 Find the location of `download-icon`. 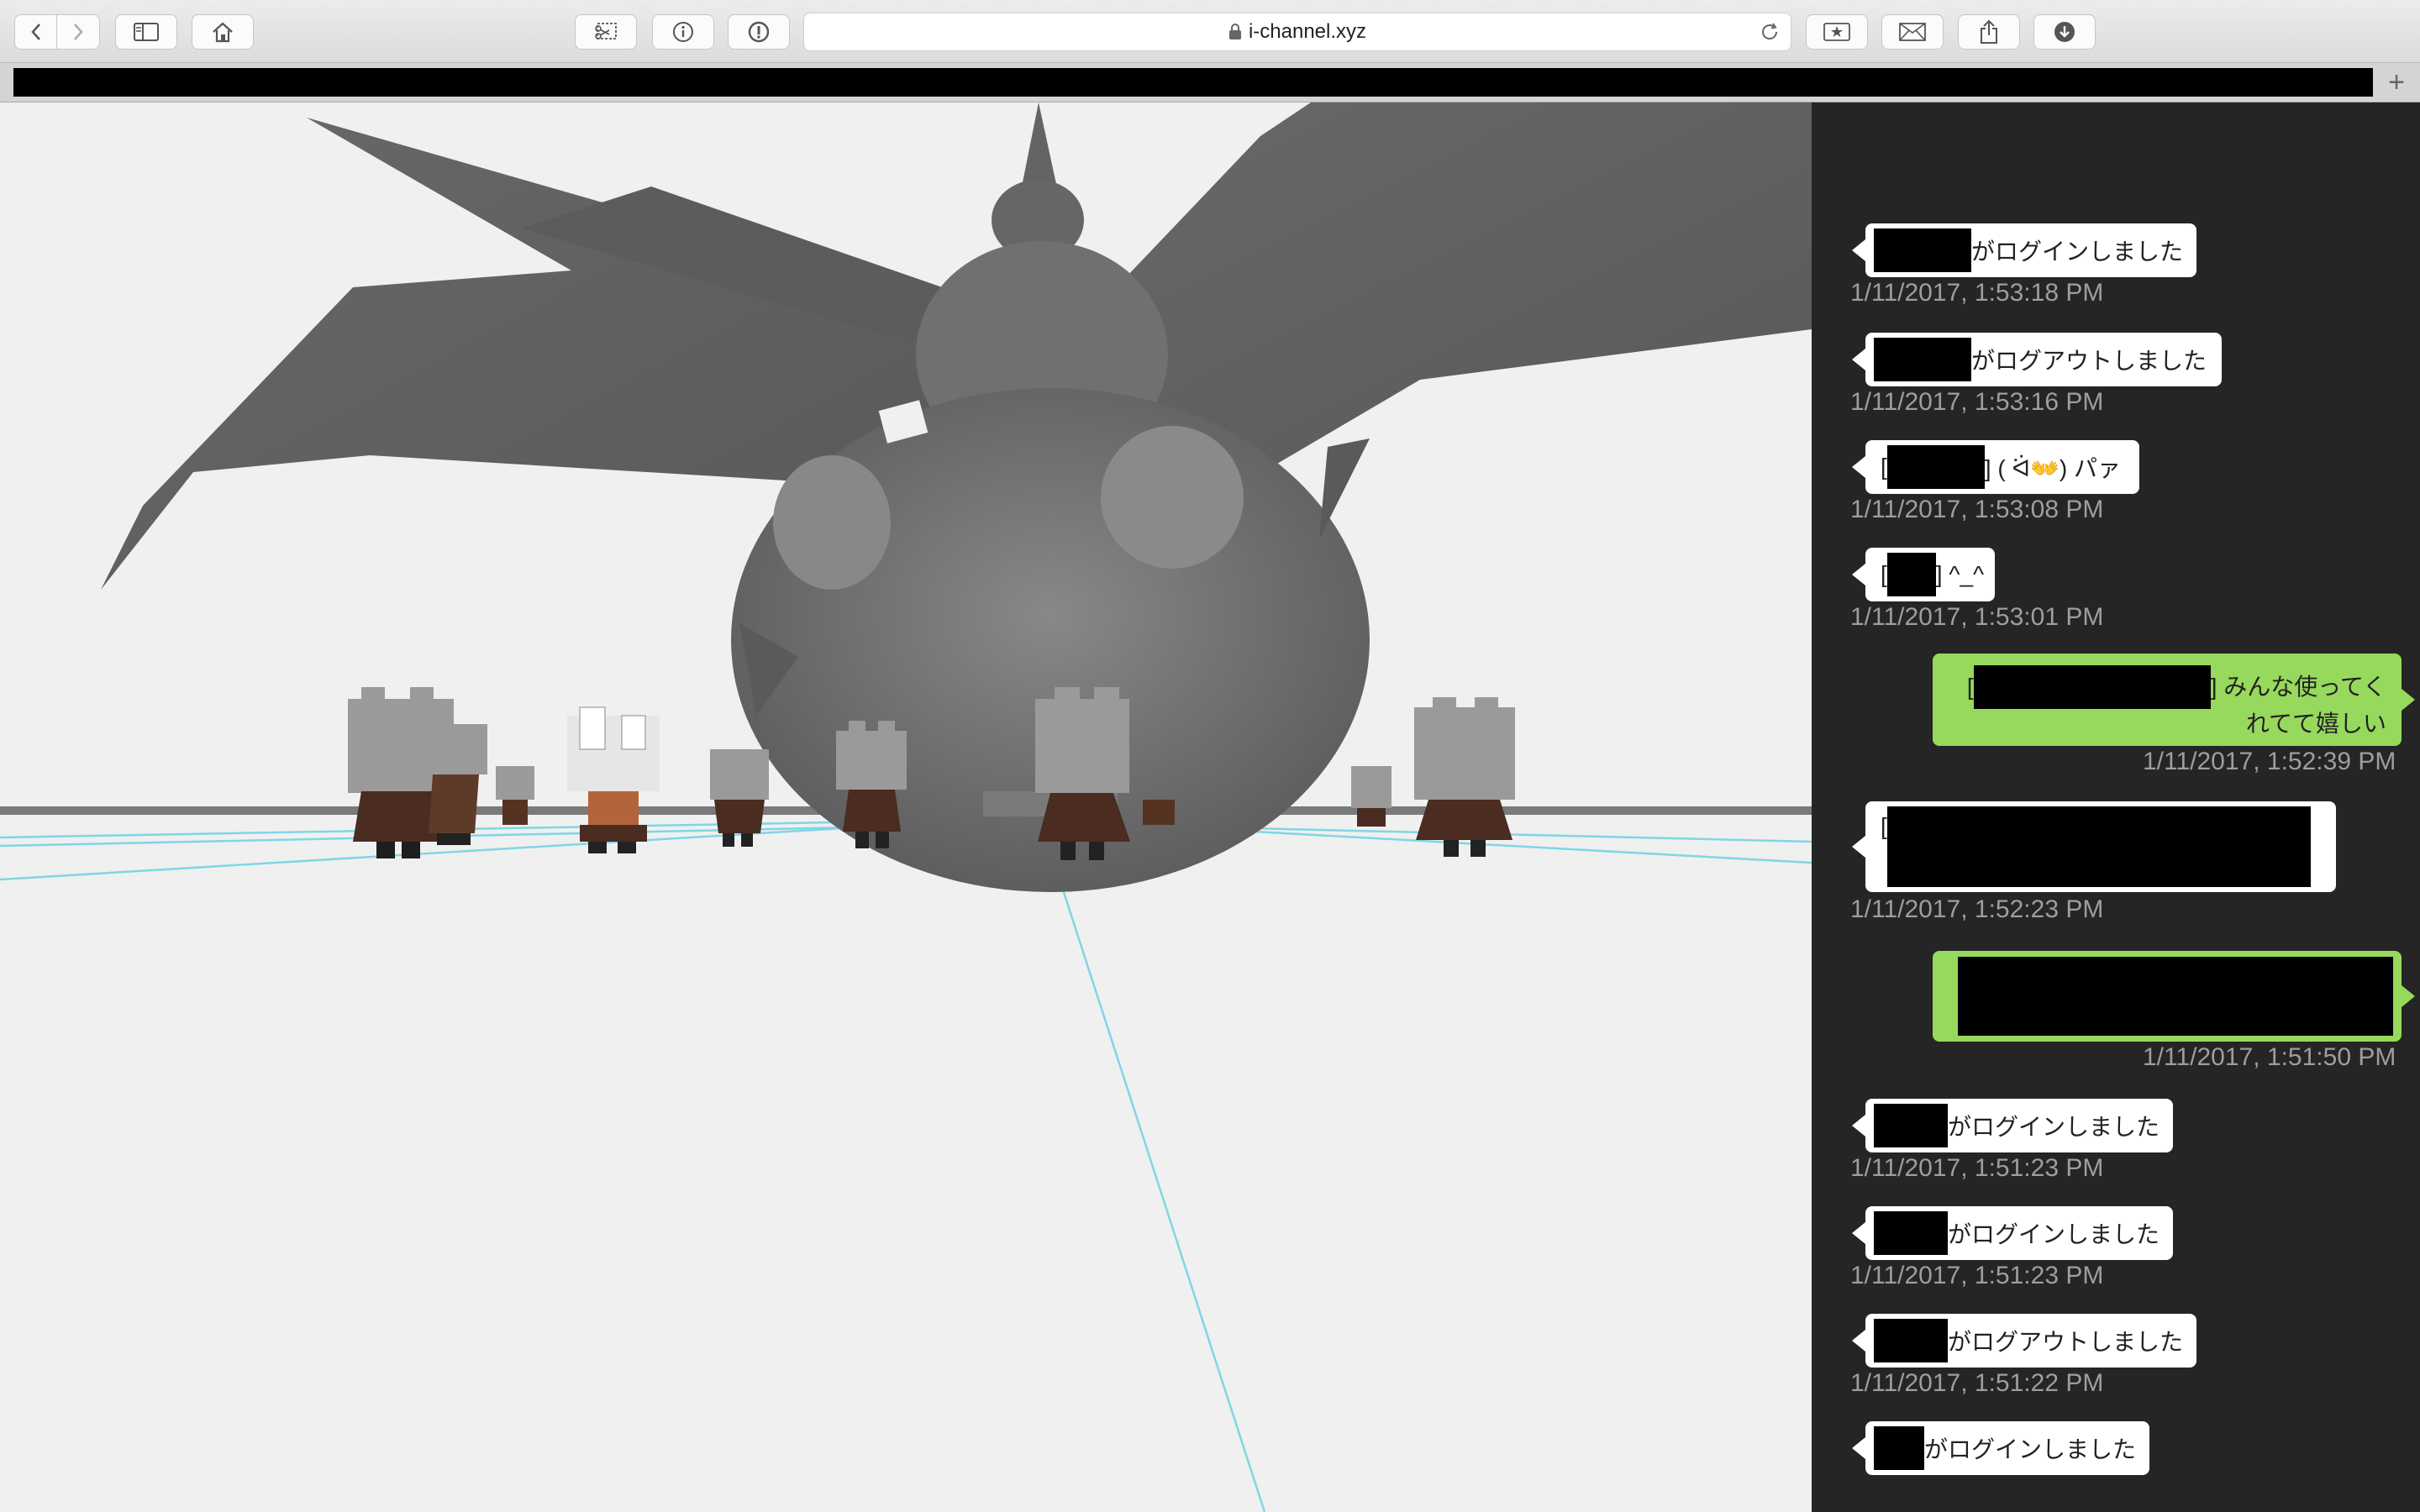

download-icon is located at coordinates (2064, 32).